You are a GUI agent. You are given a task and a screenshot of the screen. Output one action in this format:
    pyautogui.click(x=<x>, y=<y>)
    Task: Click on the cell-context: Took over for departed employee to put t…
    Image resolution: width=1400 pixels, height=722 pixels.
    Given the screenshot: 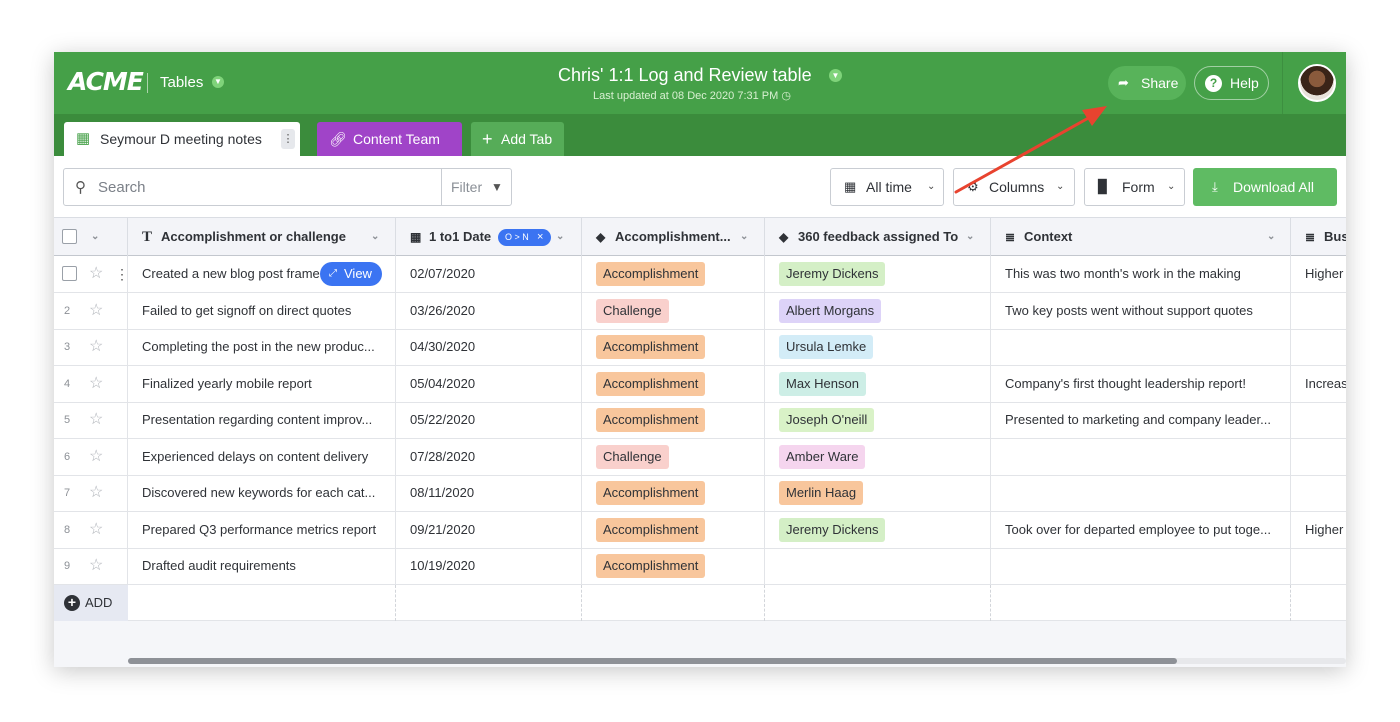 What is the action you would take?
    pyautogui.click(x=1141, y=529)
    